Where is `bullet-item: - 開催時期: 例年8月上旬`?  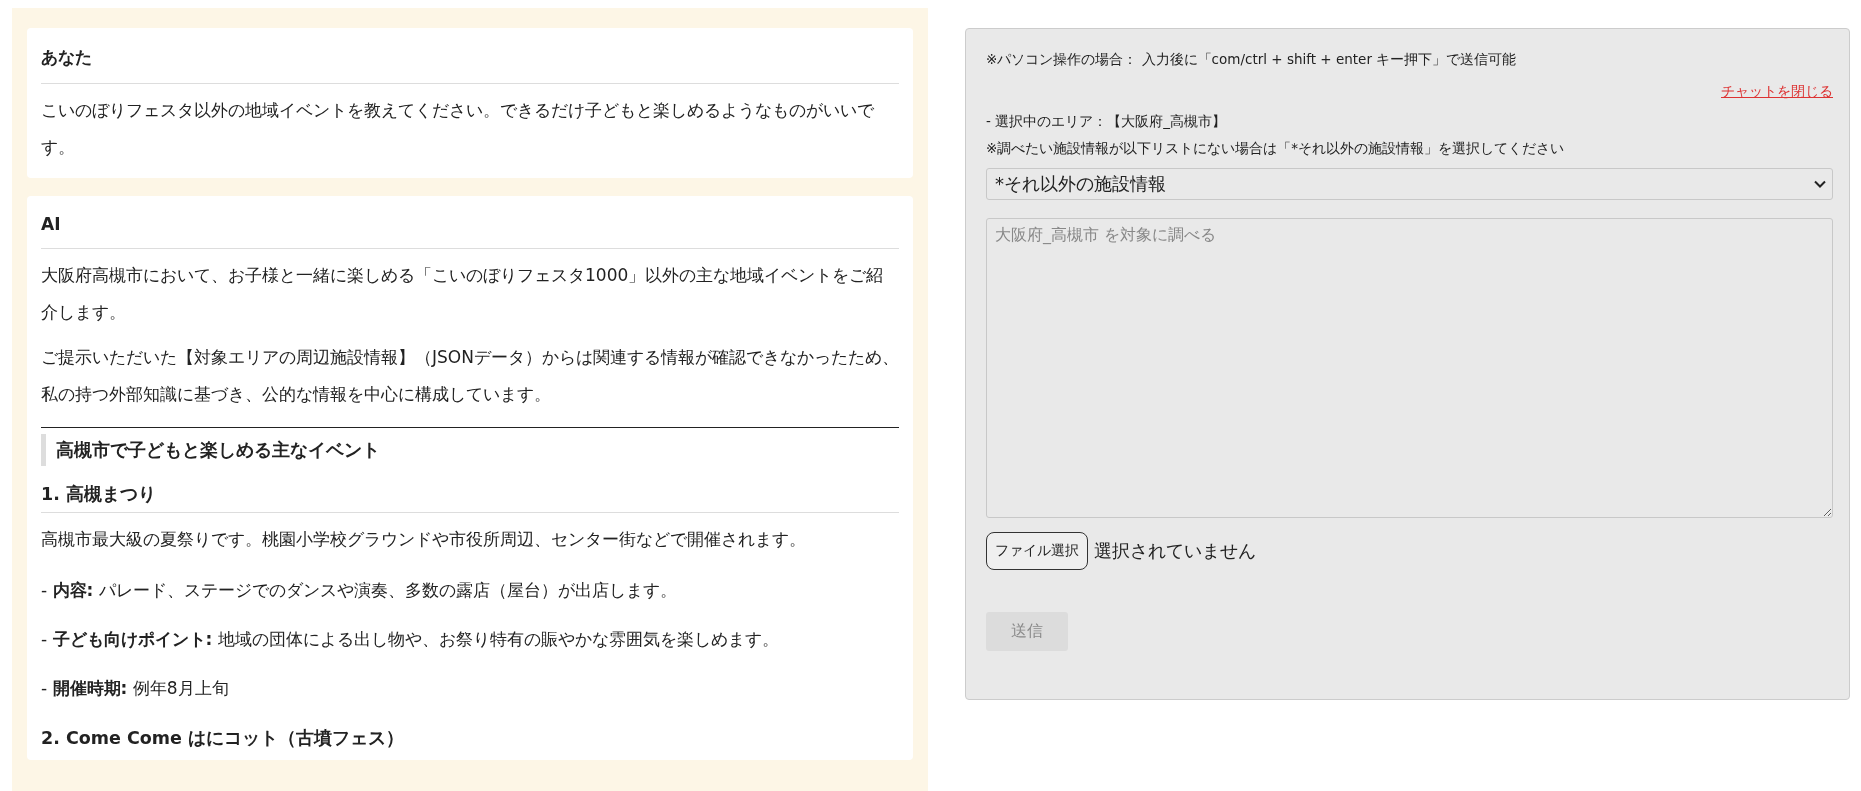
bullet-item: - 開催時期: 例年8月上旬 is located at coordinates (135, 688).